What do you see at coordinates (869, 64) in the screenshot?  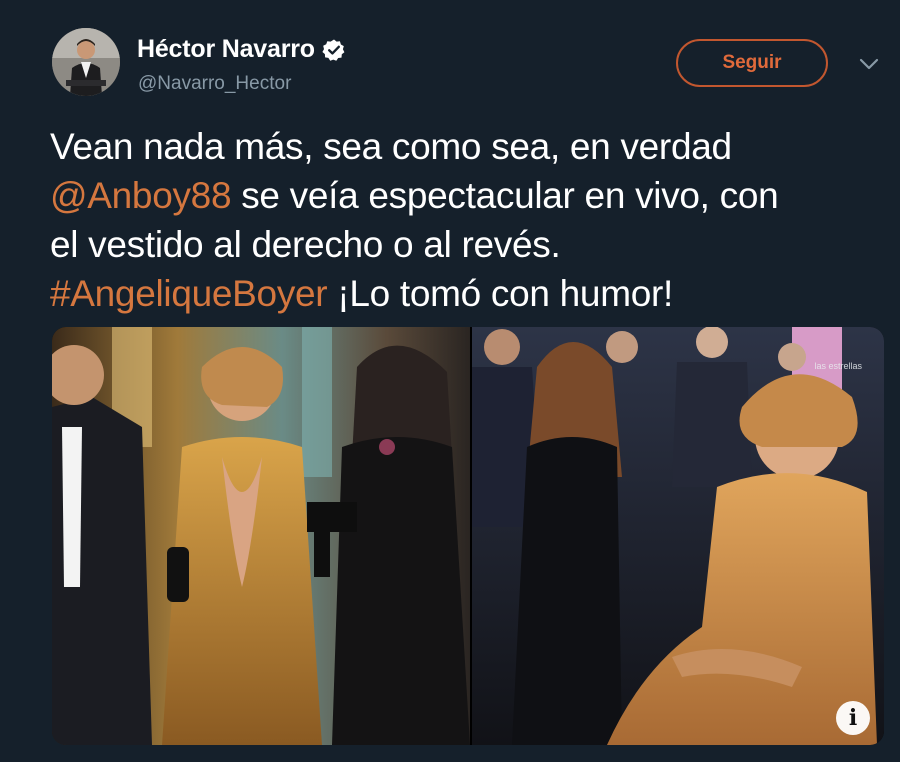 I see `chevron-down-icon` at bounding box center [869, 64].